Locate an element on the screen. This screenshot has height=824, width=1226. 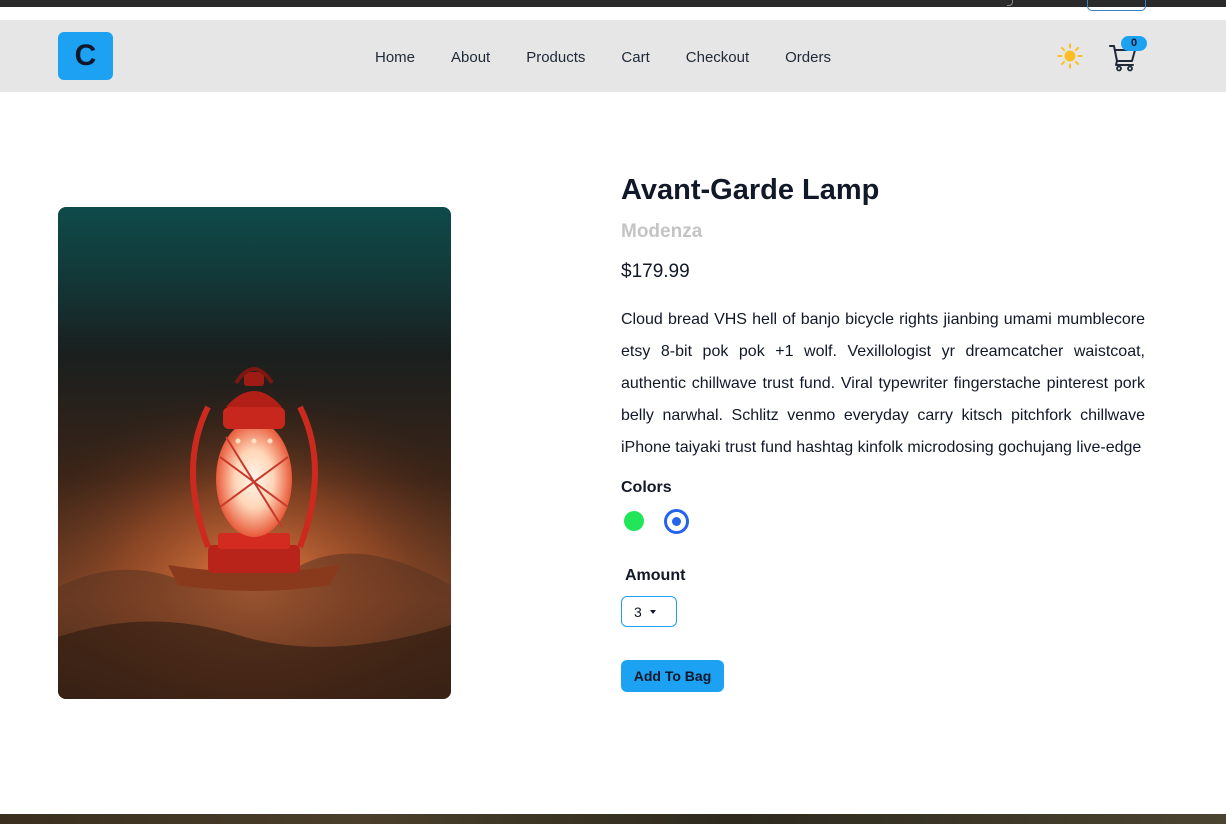
nav-link-orders: Orders is located at coordinates (808, 58).